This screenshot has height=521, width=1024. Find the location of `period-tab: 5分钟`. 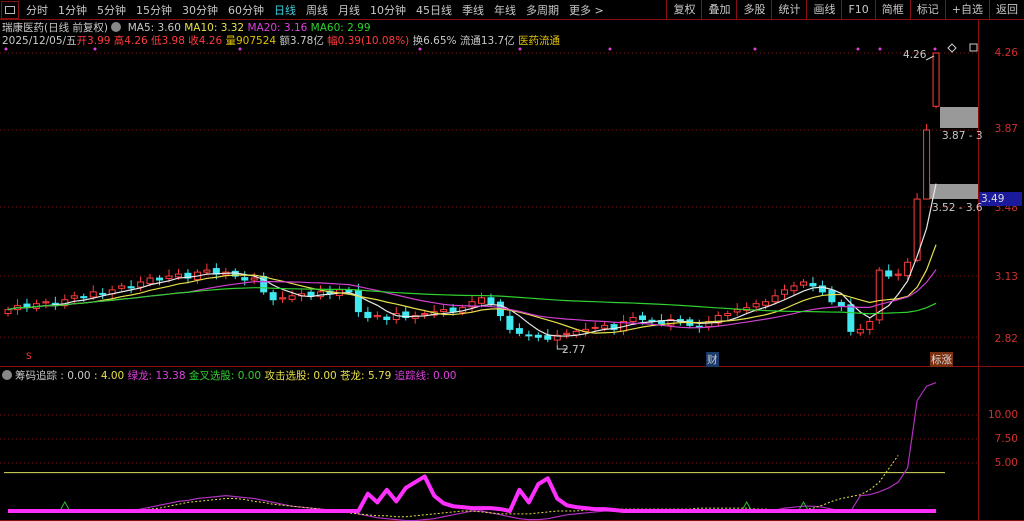

period-tab: 5分钟 is located at coordinates (111, 10).